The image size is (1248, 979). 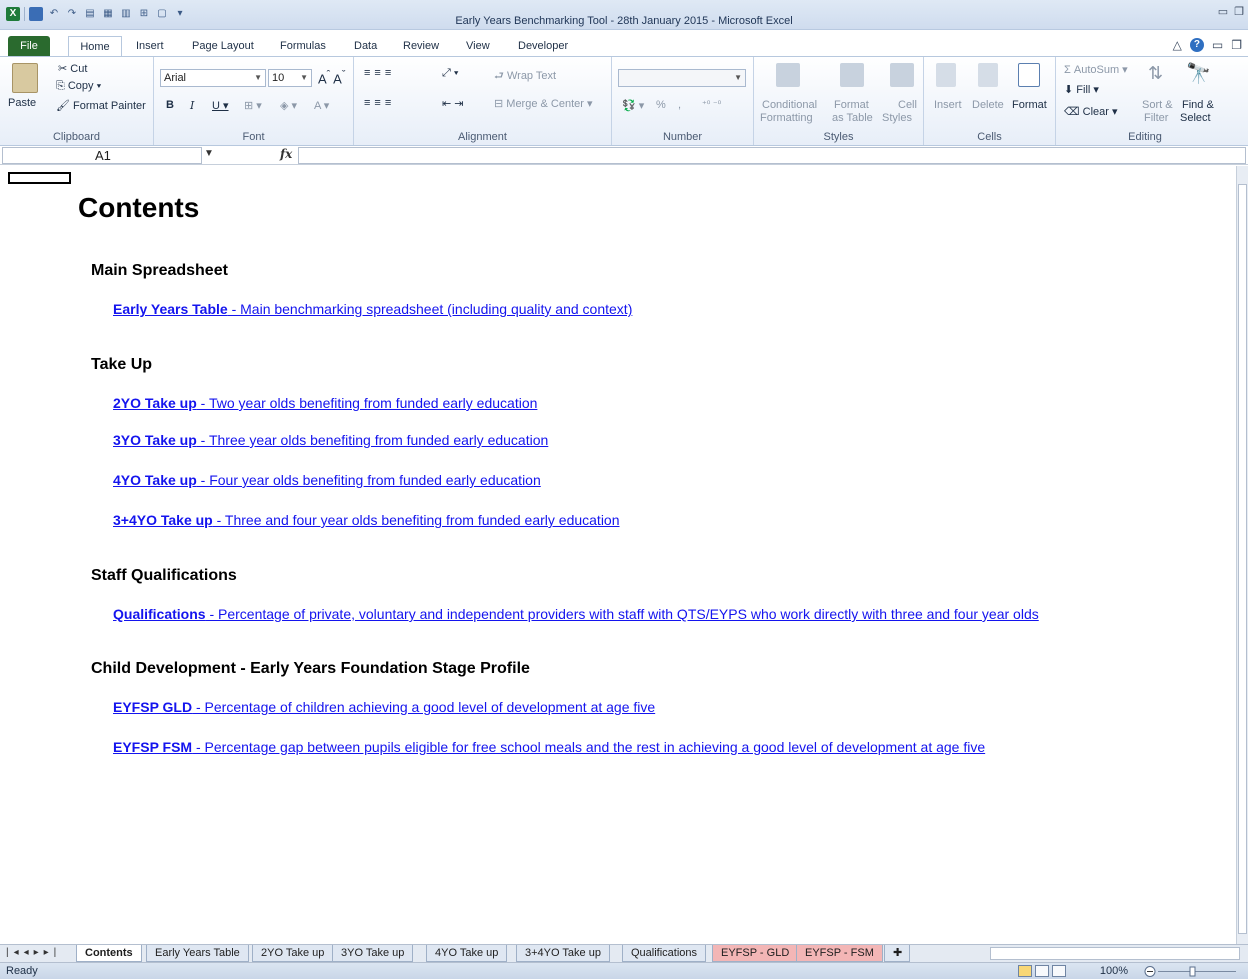 What do you see at coordinates (220, 105) in the screenshot?
I see `underline-button: U ▾` at bounding box center [220, 105].